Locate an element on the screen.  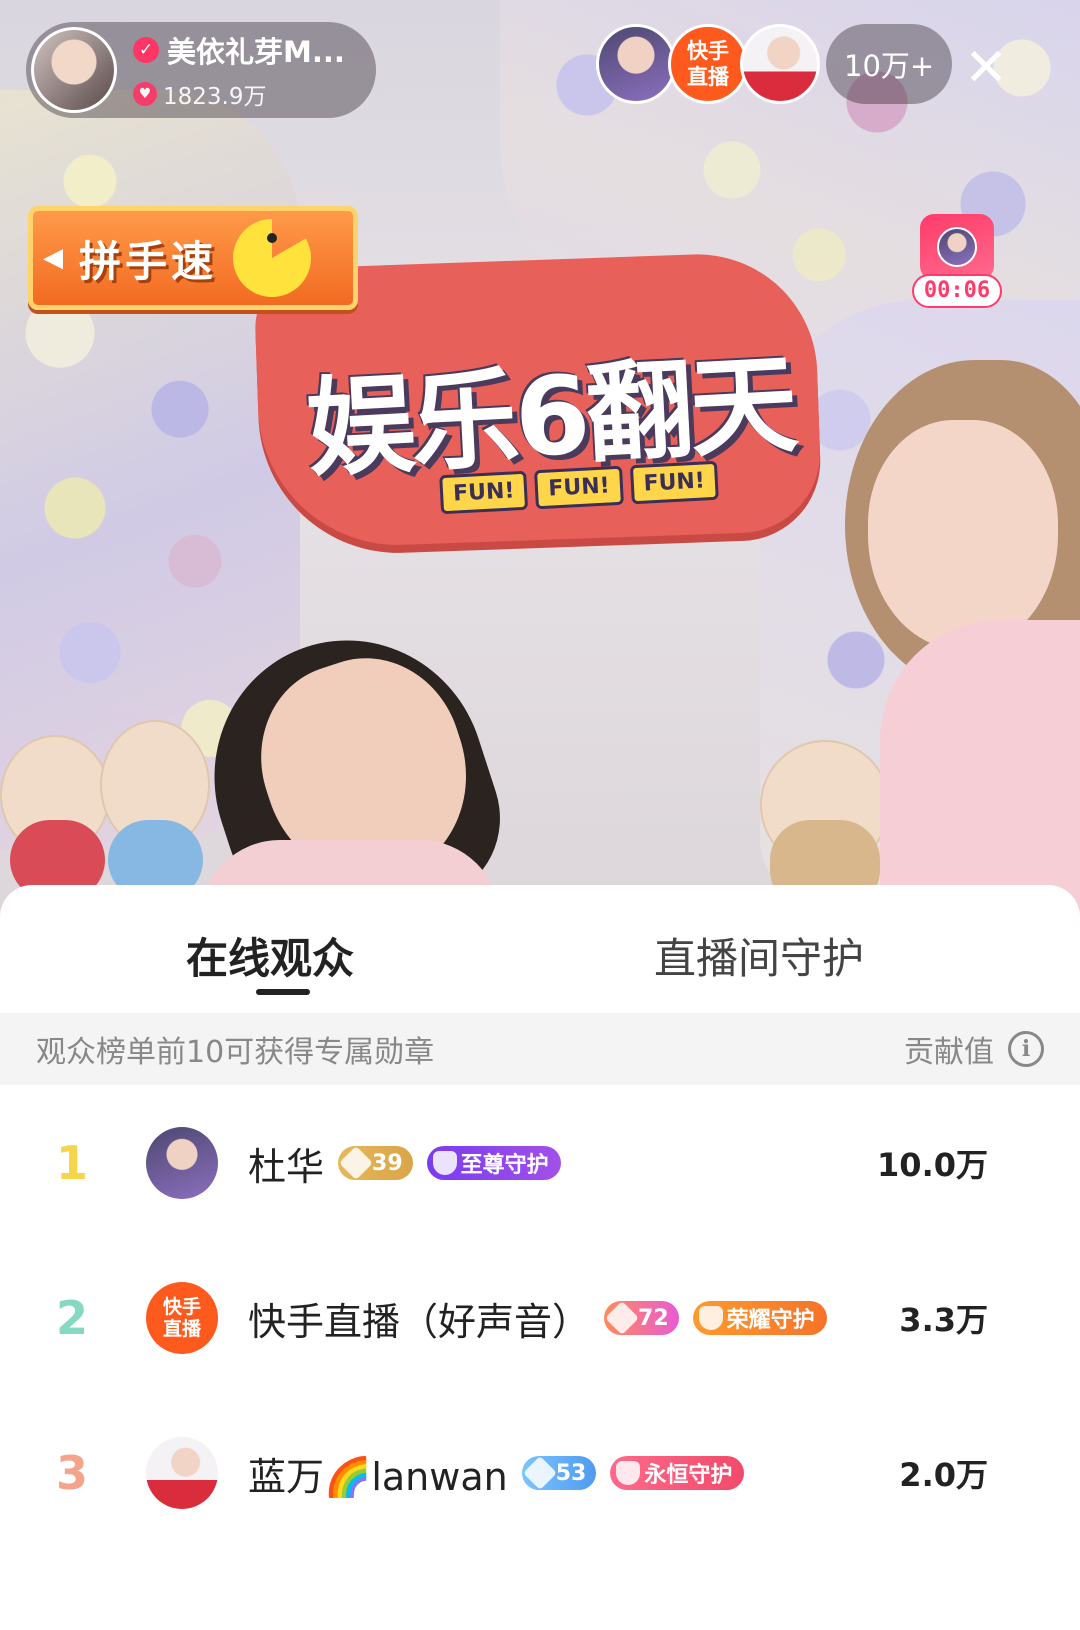
user-name: 快手直播（好声音） is located at coordinates (419, 1321).